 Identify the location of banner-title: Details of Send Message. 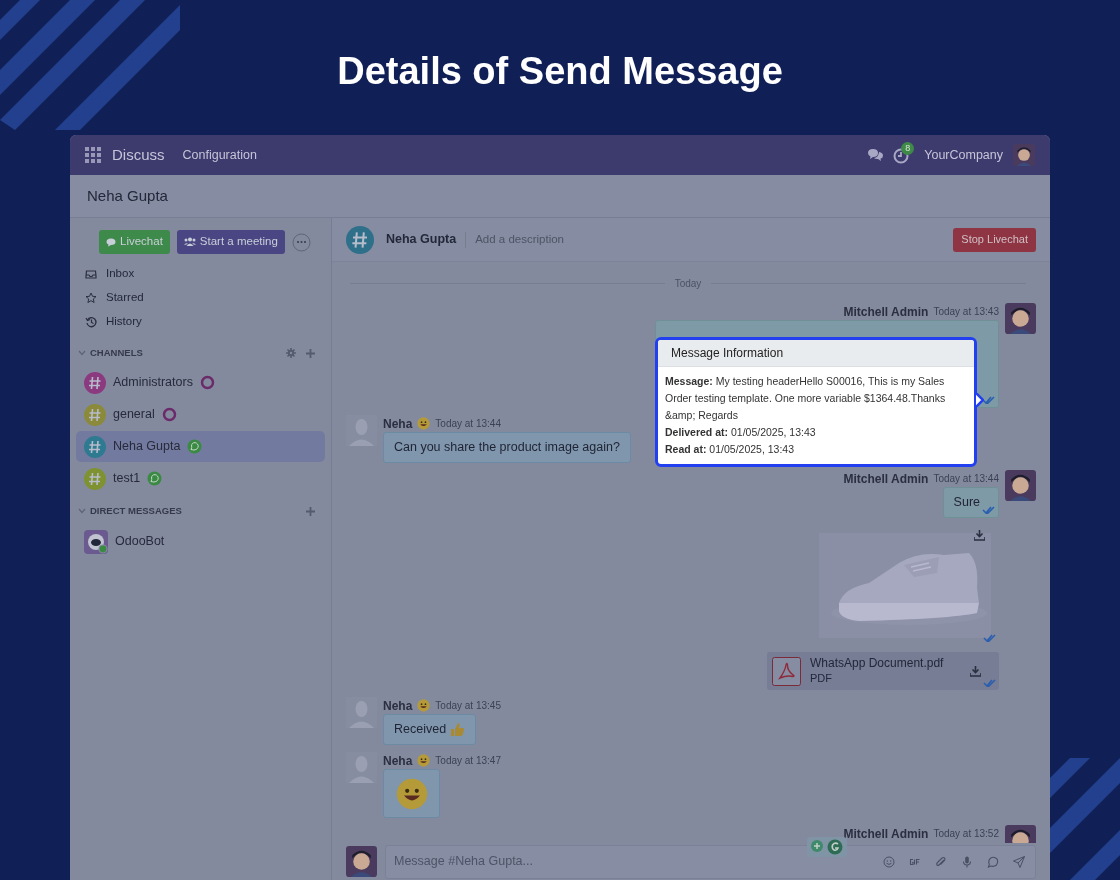
(560, 71).